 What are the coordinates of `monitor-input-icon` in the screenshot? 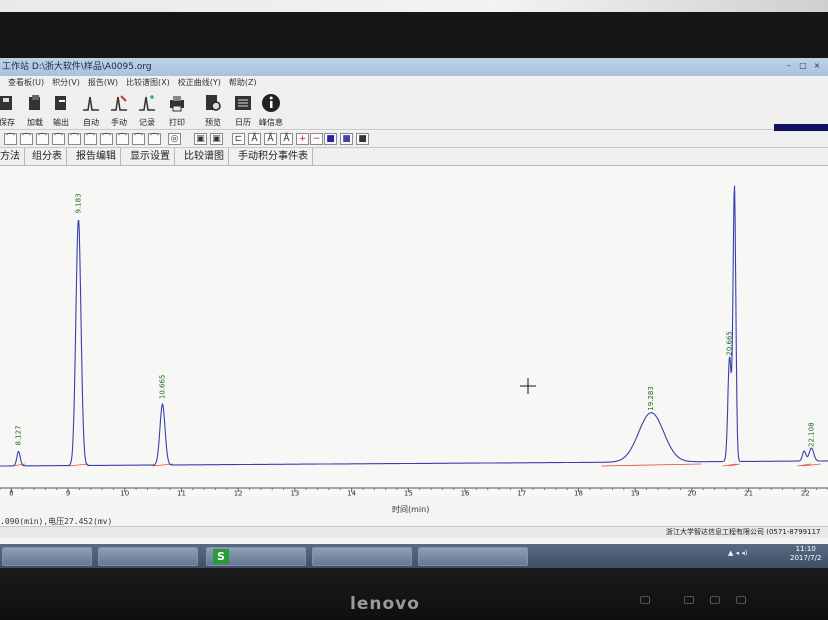 It's located at (741, 600).